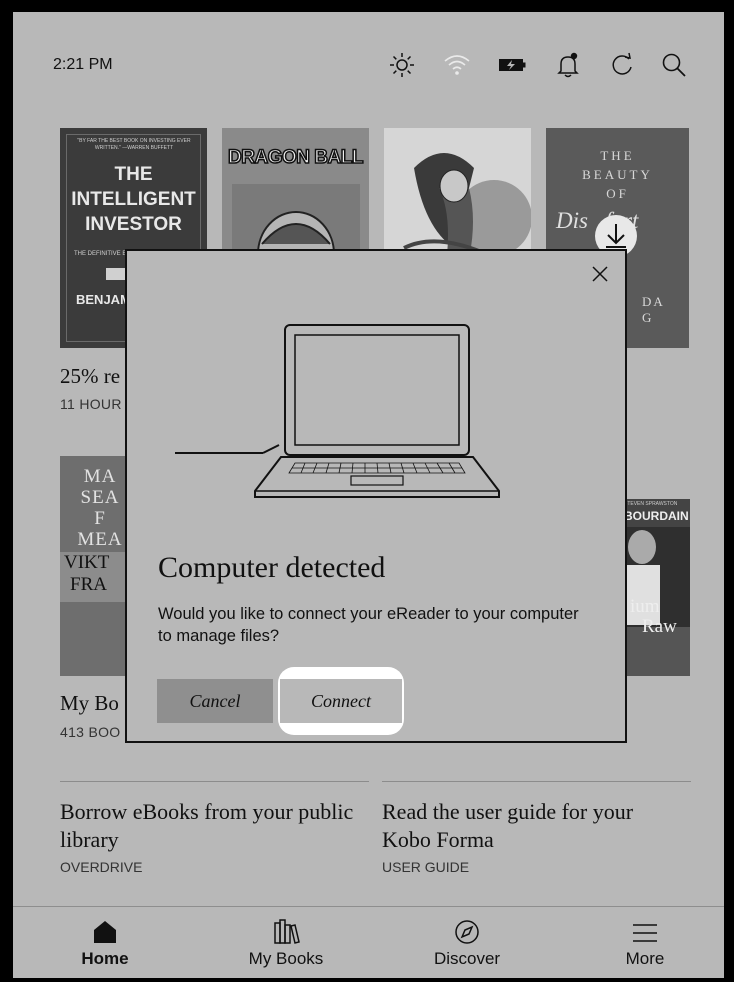 The height and width of the screenshot is (982, 734). What do you see at coordinates (287, 931) in the screenshot?
I see `my-books-icon` at bounding box center [287, 931].